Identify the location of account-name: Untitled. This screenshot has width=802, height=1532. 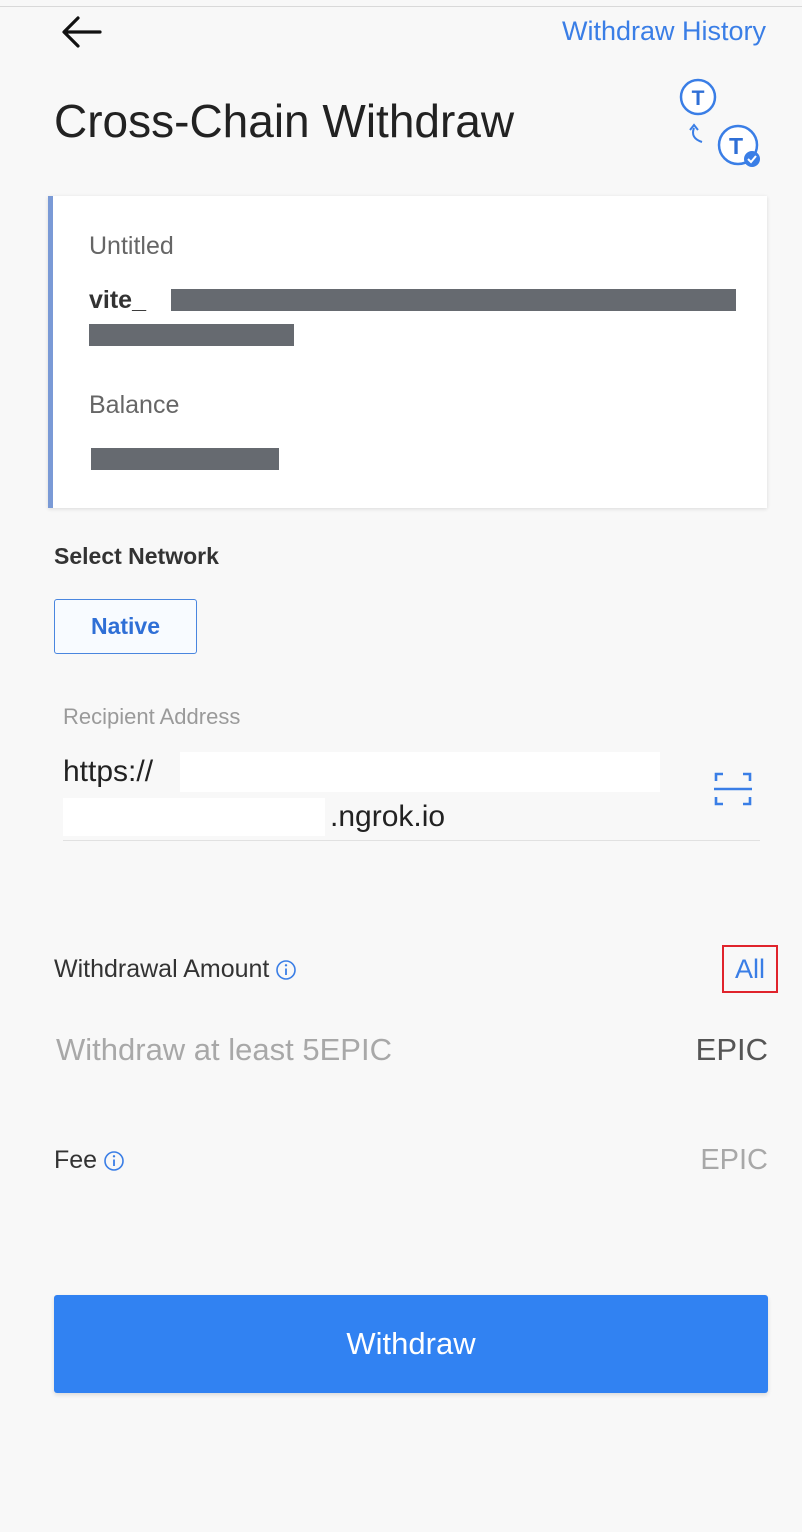
(131, 246).